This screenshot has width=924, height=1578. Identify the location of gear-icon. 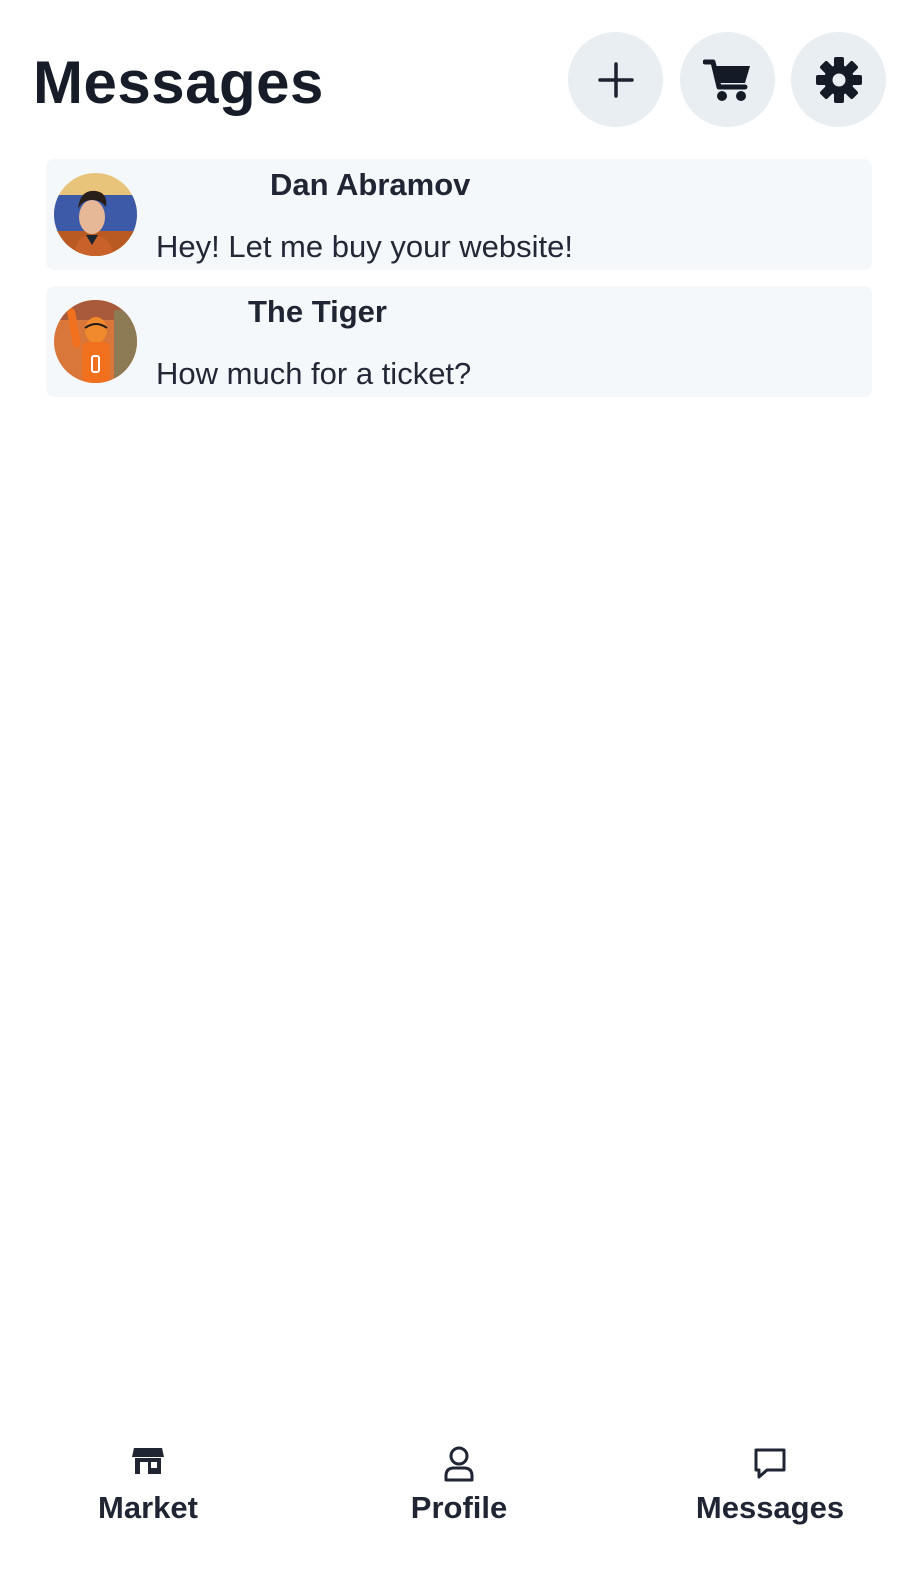
(839, 80).